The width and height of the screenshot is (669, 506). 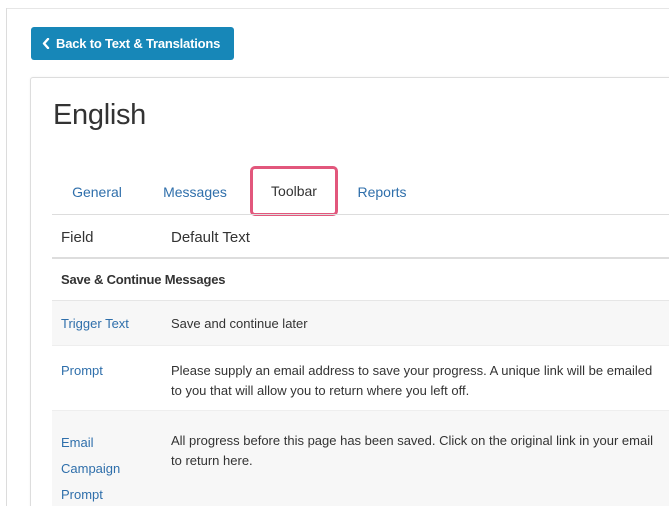 I want to click on field-link-line: Email, so click(x=77, y=442).